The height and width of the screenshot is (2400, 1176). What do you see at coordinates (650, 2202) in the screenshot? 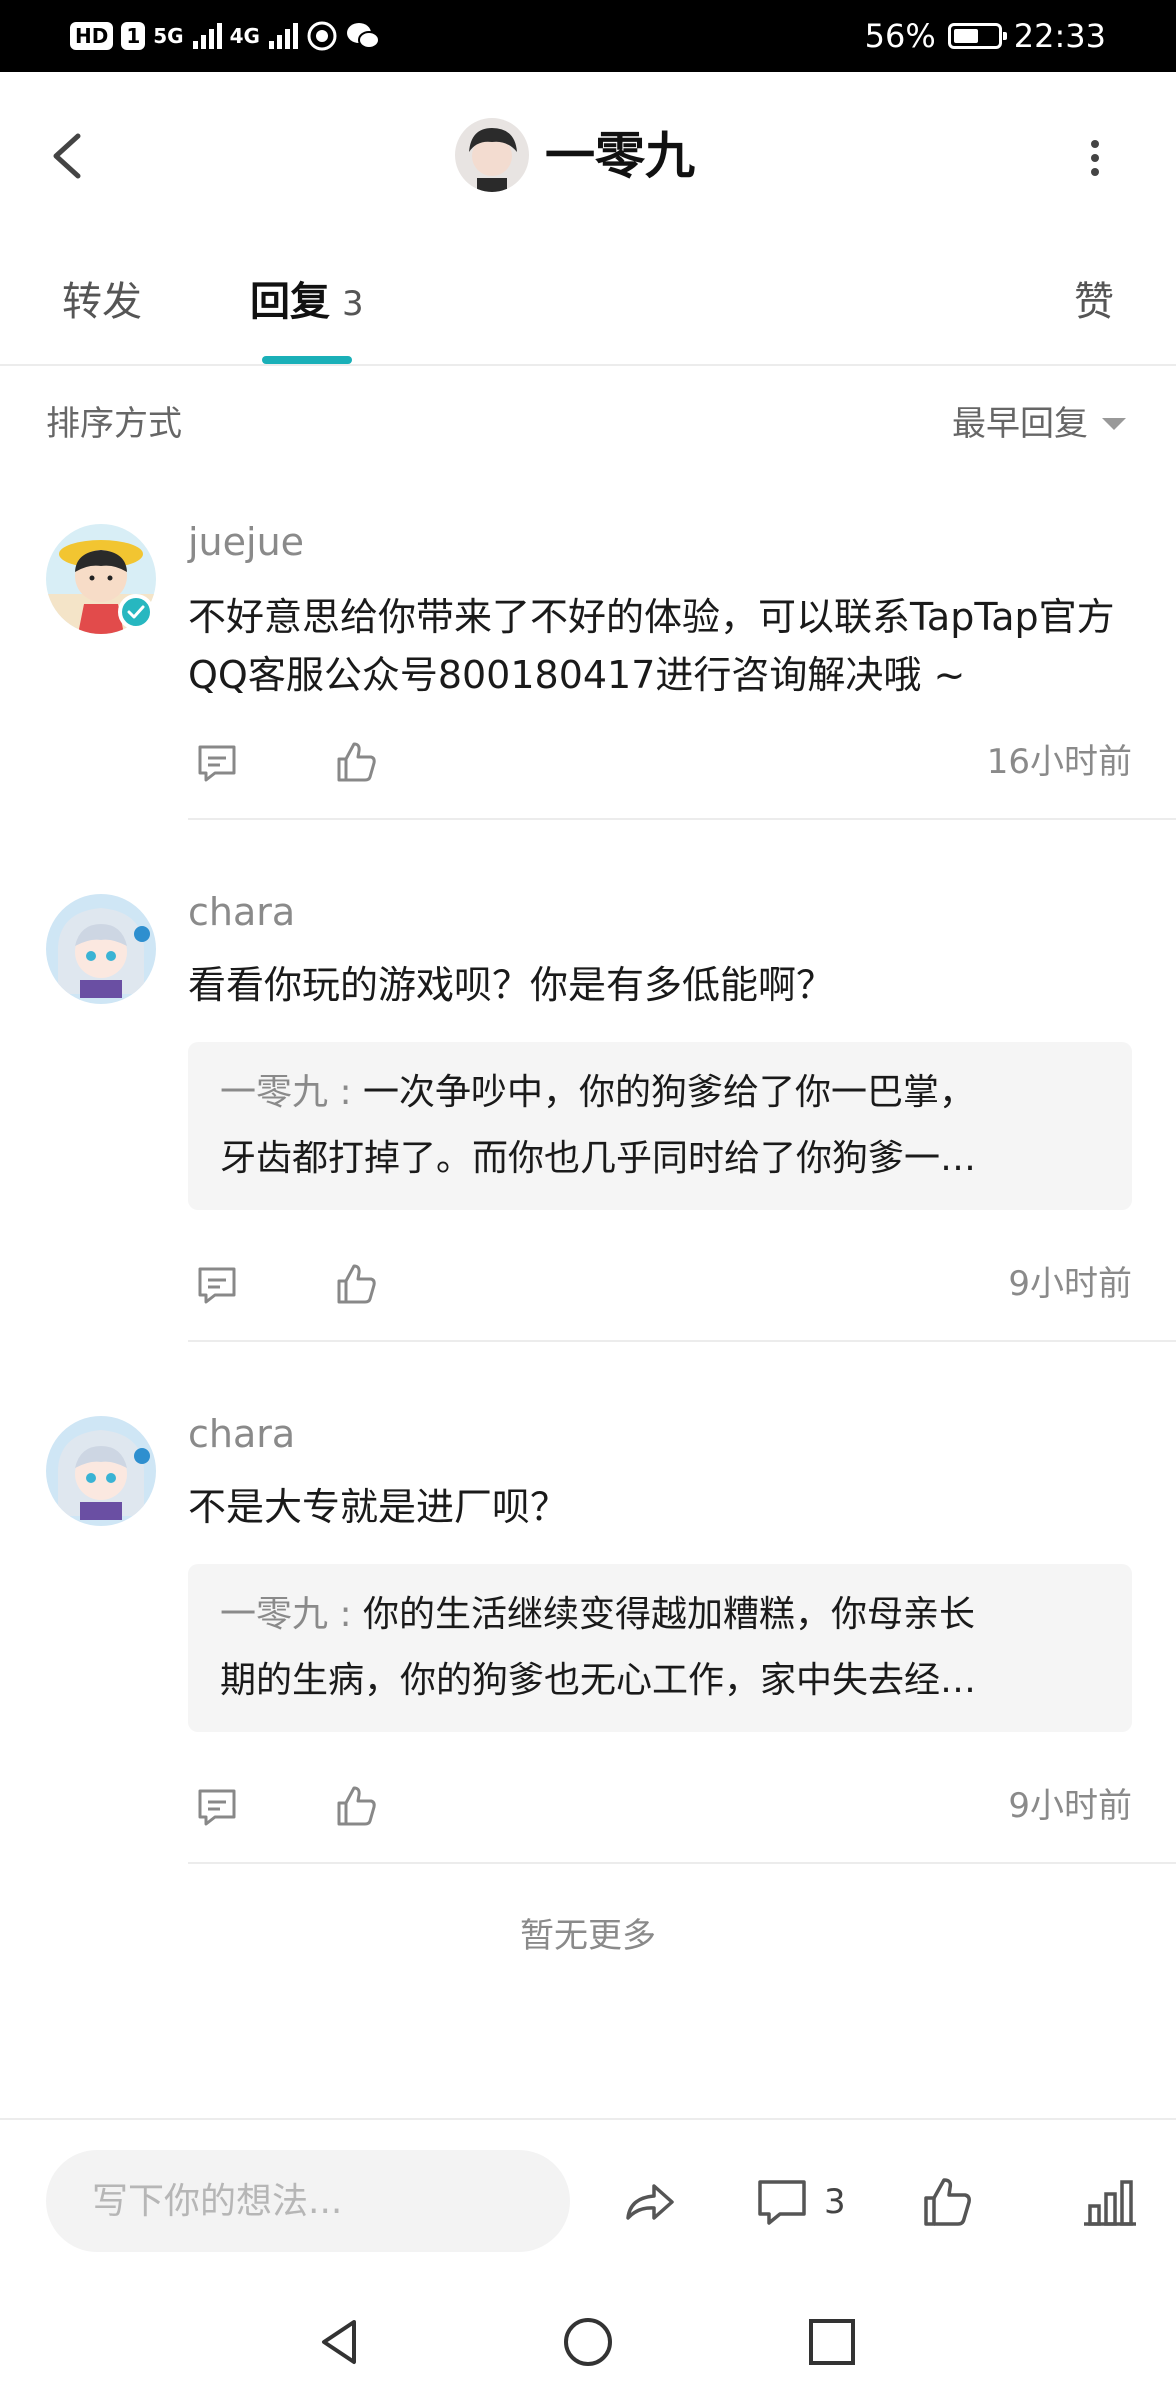
I see `share-icon` at bounding box center [650, 2202].